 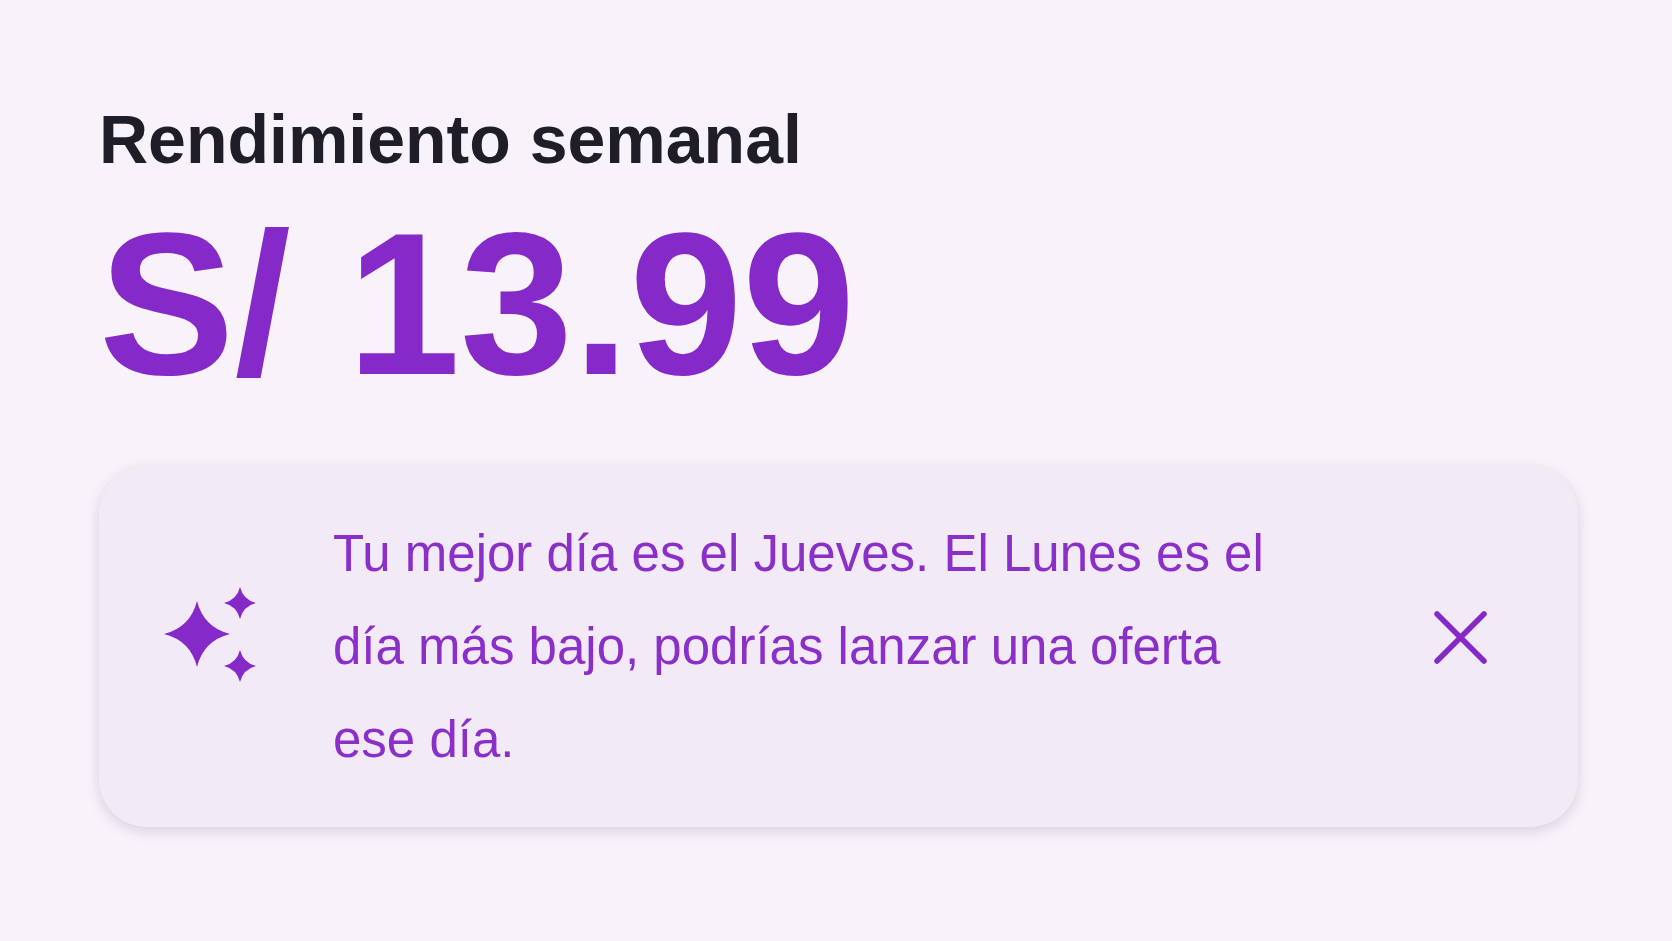 I want to click on sparkle-icon, so click(x=210, y=634).